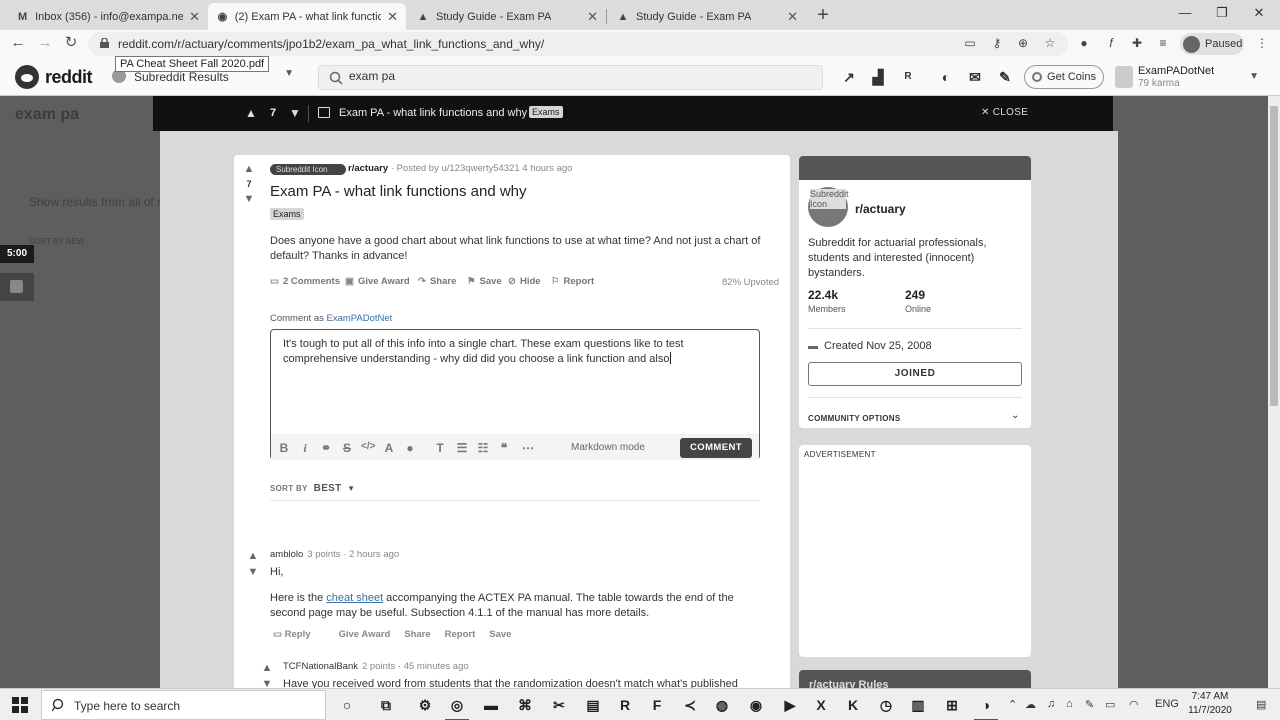 The width and height of the screenshot is (1280, 720). What do you see at coordinates (880, 209) in the screenshot?
I see `community-name: r/actuary` at bounding box center [880, 209].